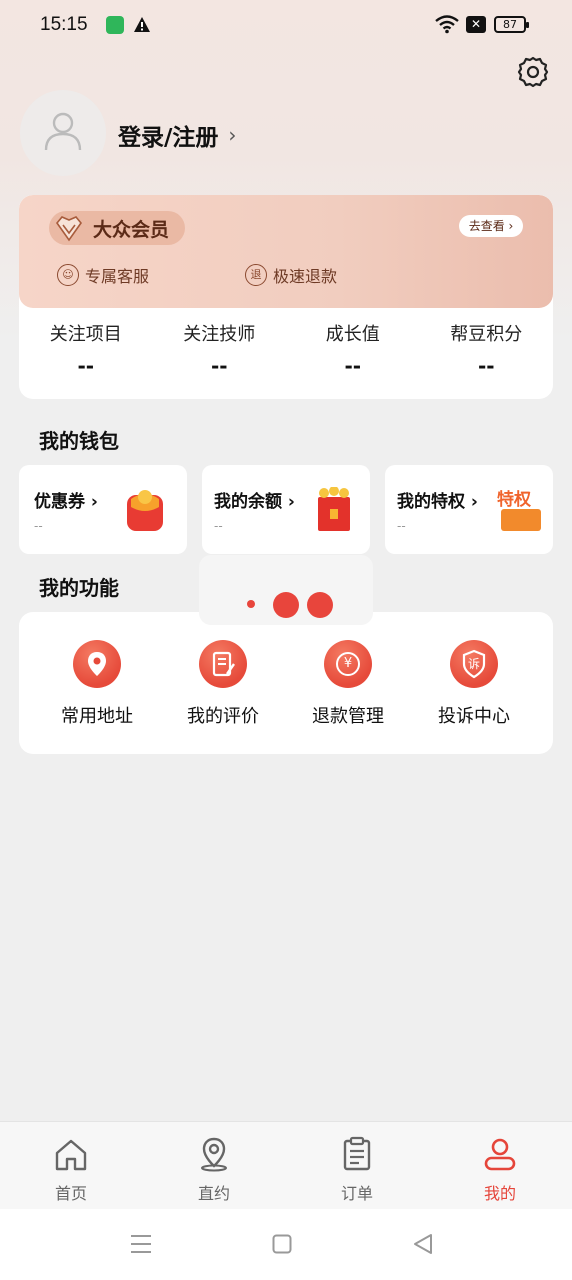  I want to click on status-time: 15:15, so click(64, 24).